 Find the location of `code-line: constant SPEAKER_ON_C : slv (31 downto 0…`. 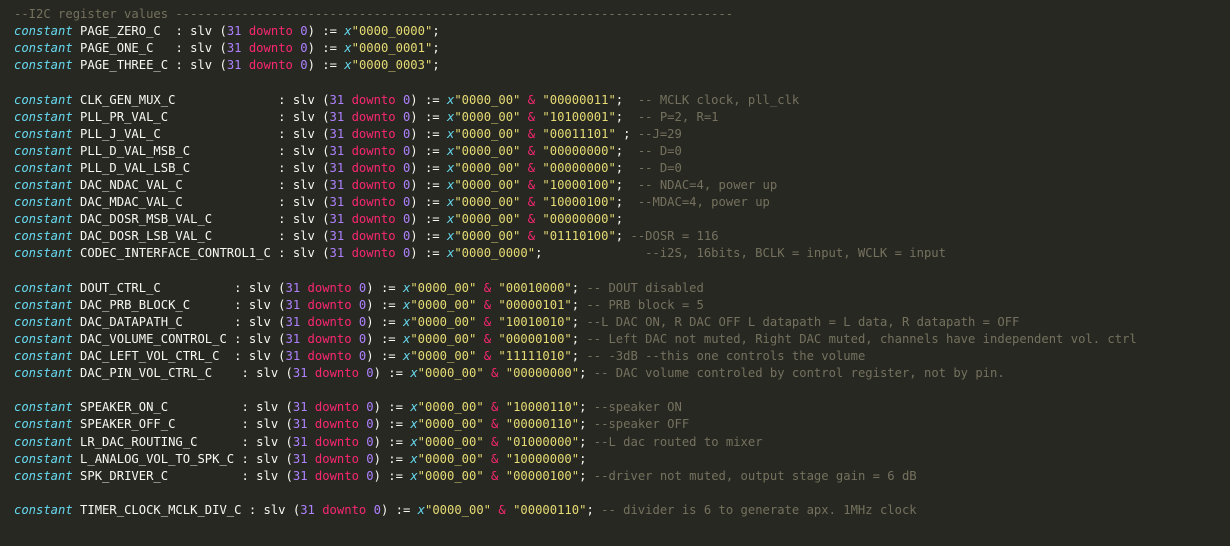

code-line: constant SPEAKER_ON_C : slv (31 downto 0… is located at coordinates (348, 407).